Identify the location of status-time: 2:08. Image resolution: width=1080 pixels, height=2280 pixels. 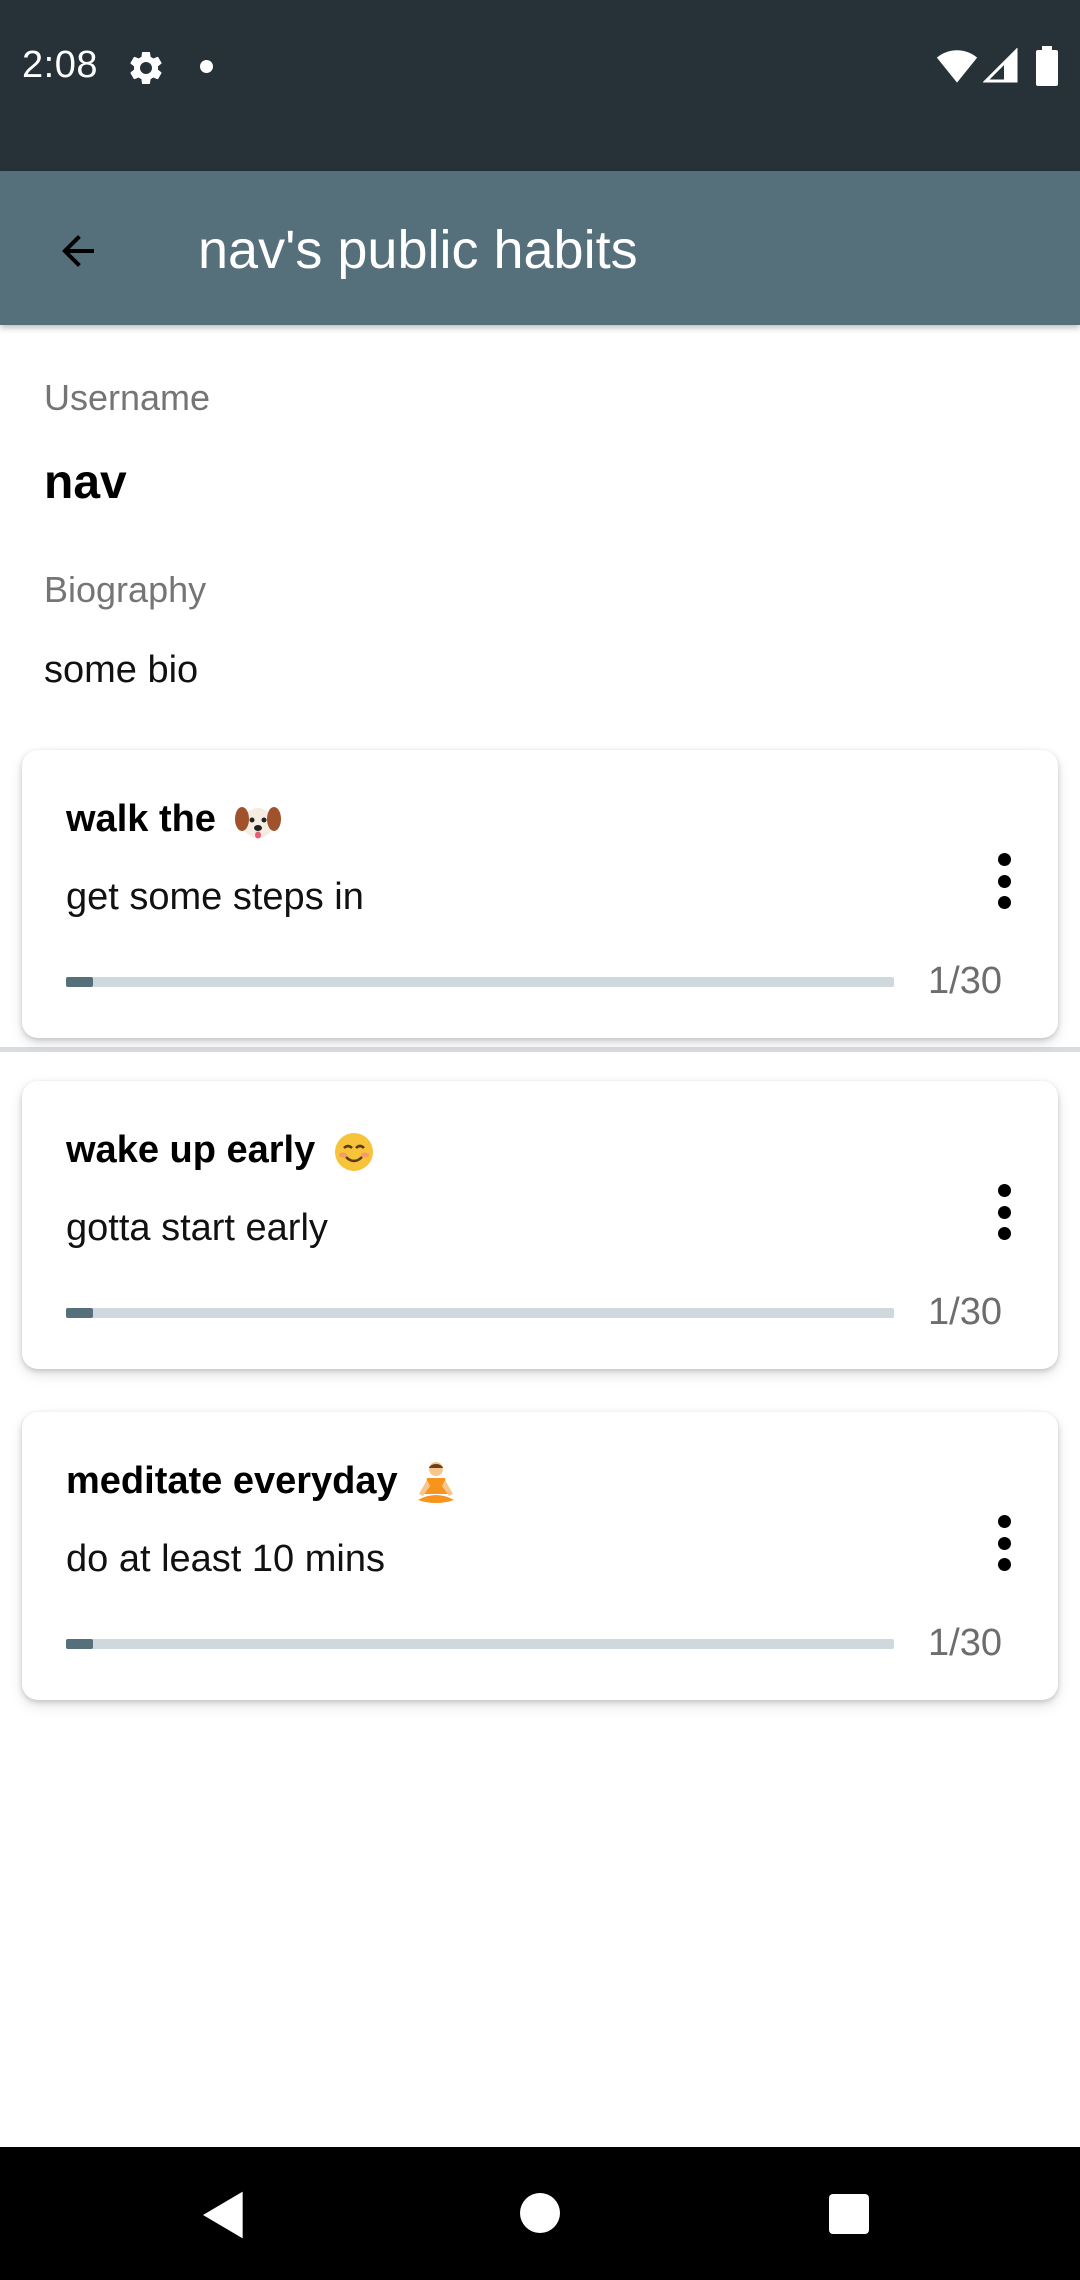
(60, 65).